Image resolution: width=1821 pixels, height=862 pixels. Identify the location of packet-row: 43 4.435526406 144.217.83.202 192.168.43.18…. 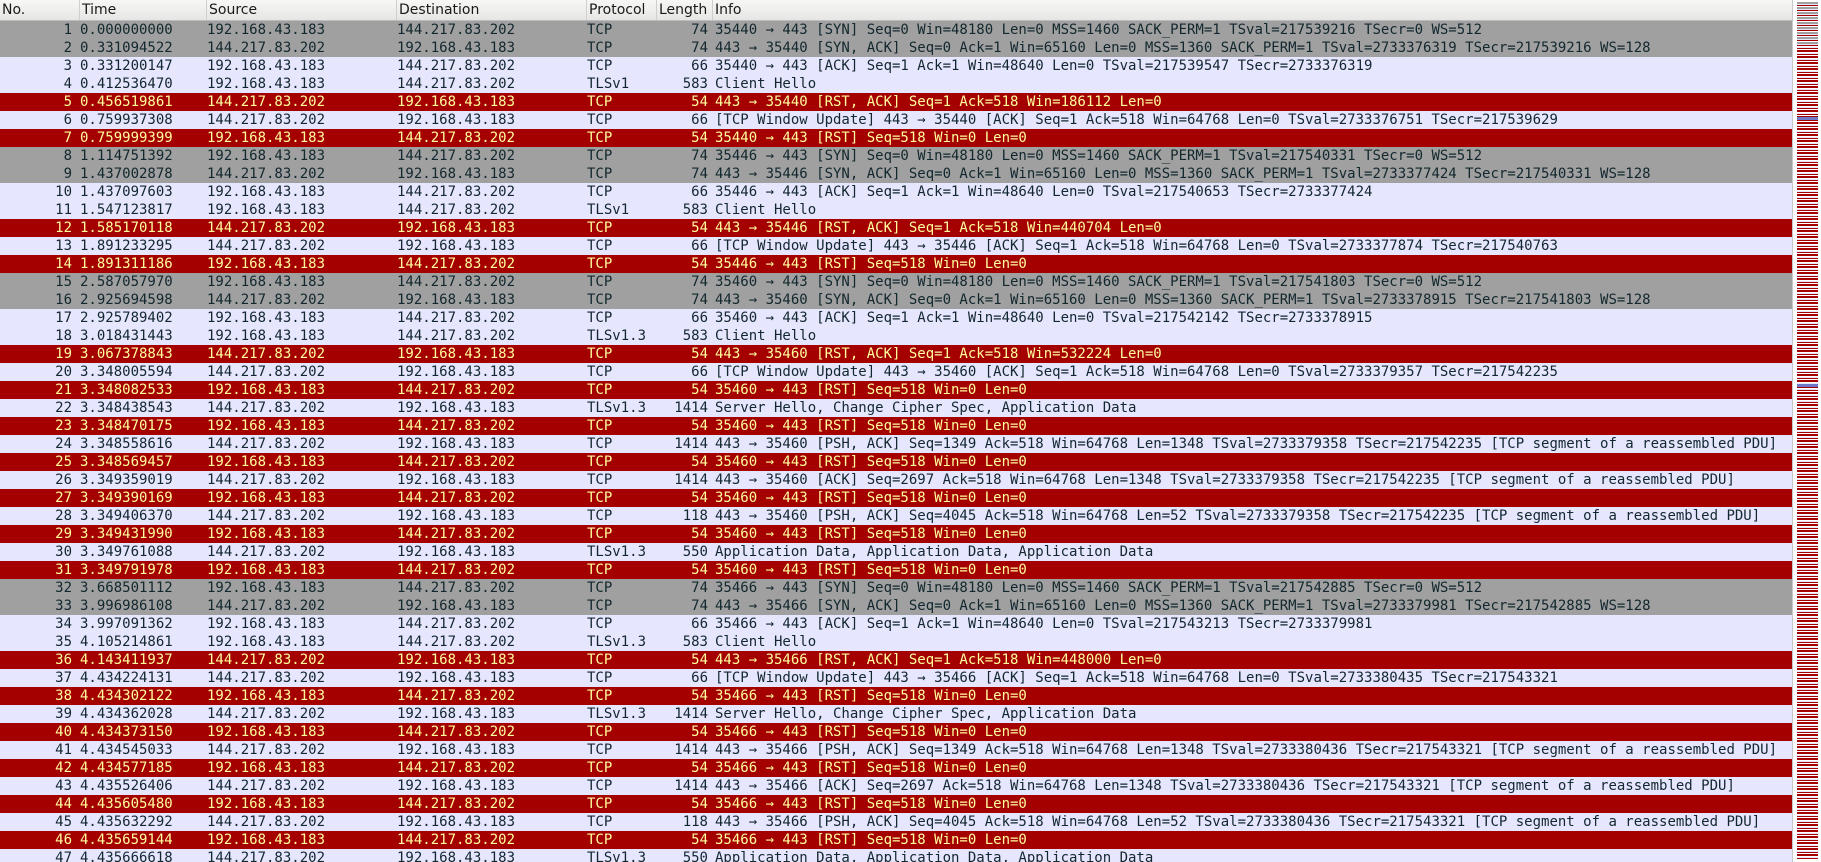
(896, 786).